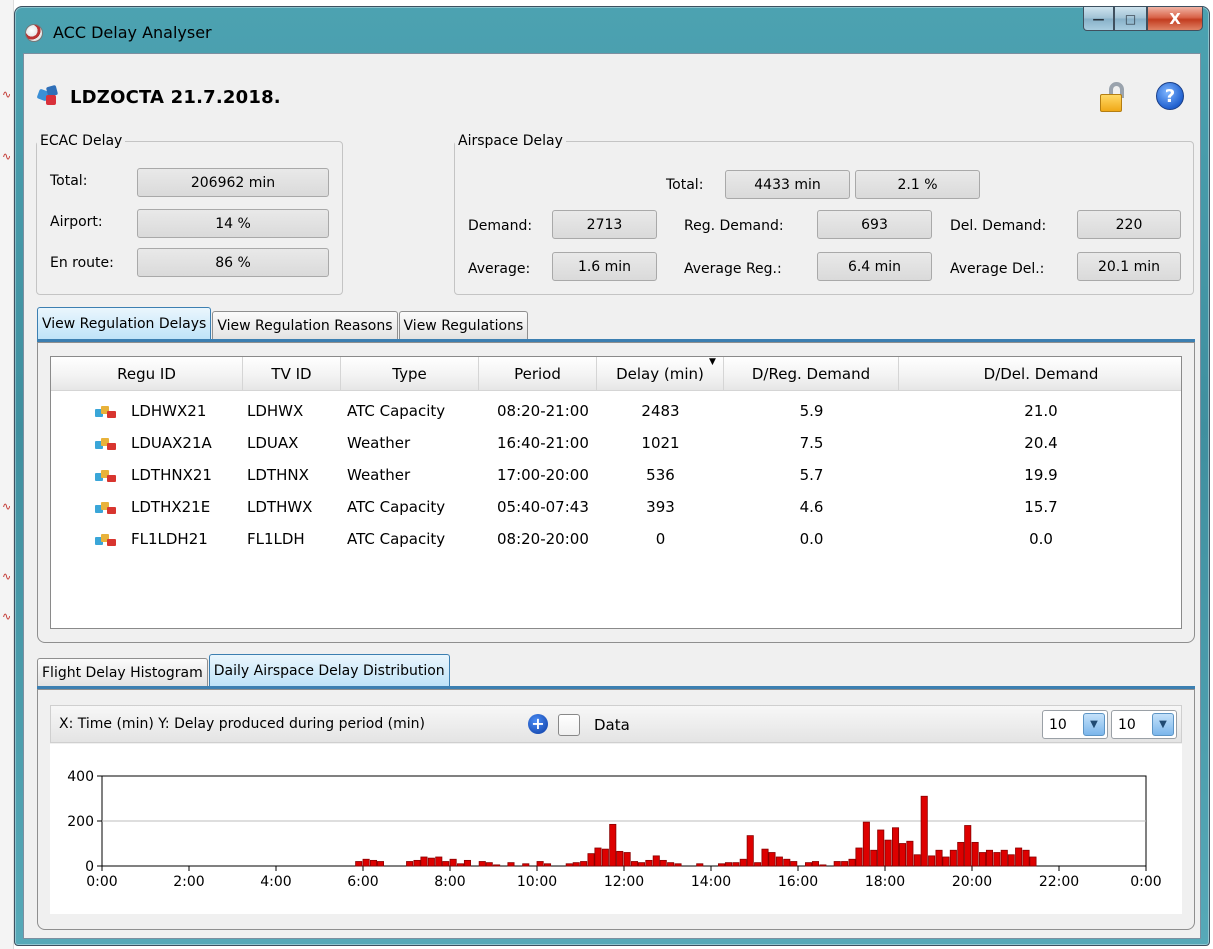 This screenshot has height=949, width=1213. What do you see at coordinates (169, 538) in the screenshot?
I see `cell-regu-id: FL1LDH21` at bounding box center [169, 538].